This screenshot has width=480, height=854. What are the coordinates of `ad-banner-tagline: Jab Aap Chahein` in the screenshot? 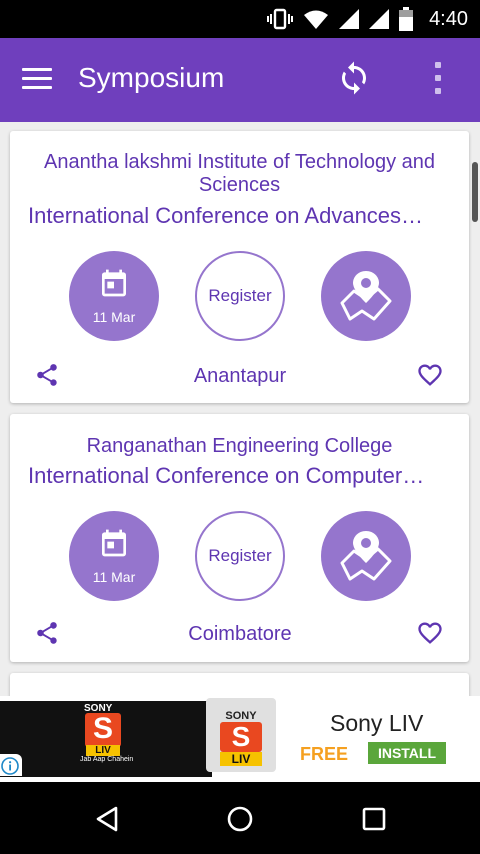 It's located at (107, 759).